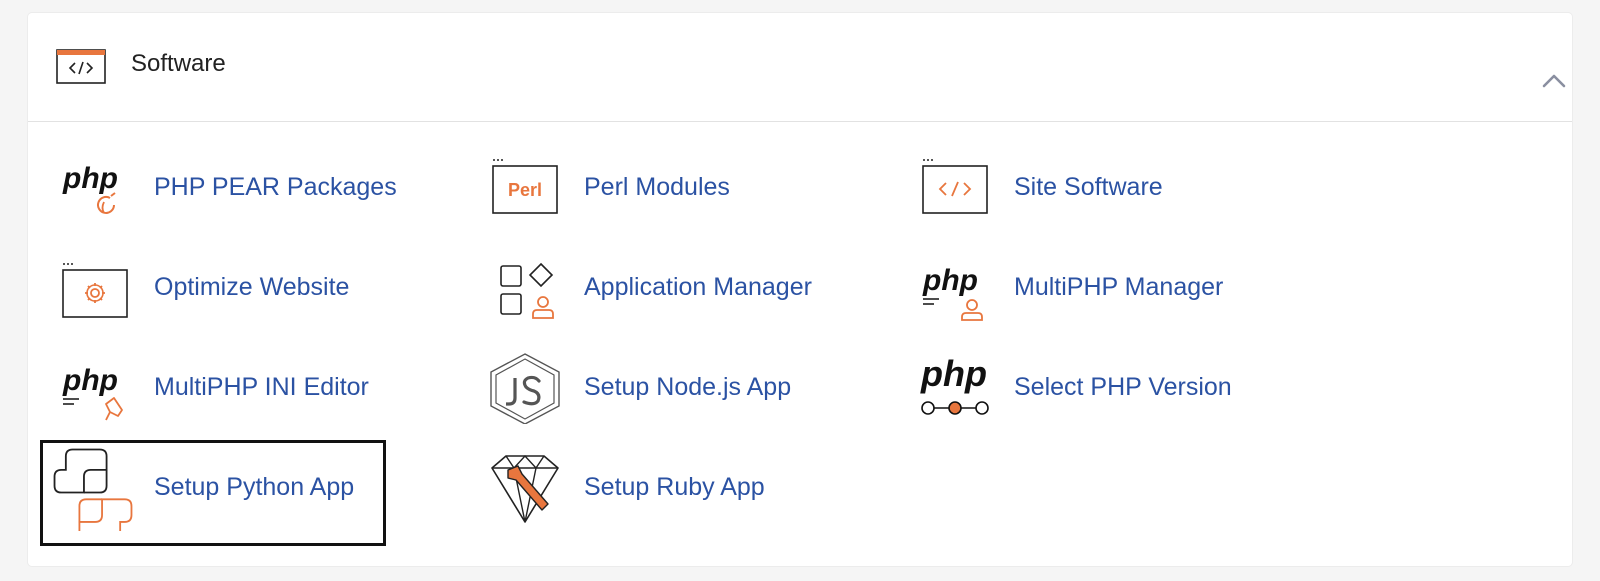  What do you see at coordinates (93, 489) in the screenshot?
I see `python-icon` at bounding box center [93, 489].